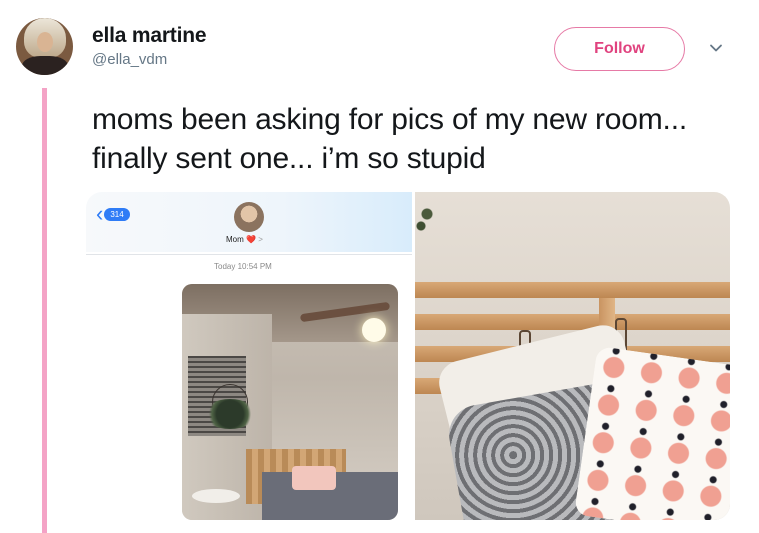 This screenshot has width=759, height=533. Describe the element at coordinates (651, 432) in the screenshot. I see `floral-pillow-pattern` at that location.